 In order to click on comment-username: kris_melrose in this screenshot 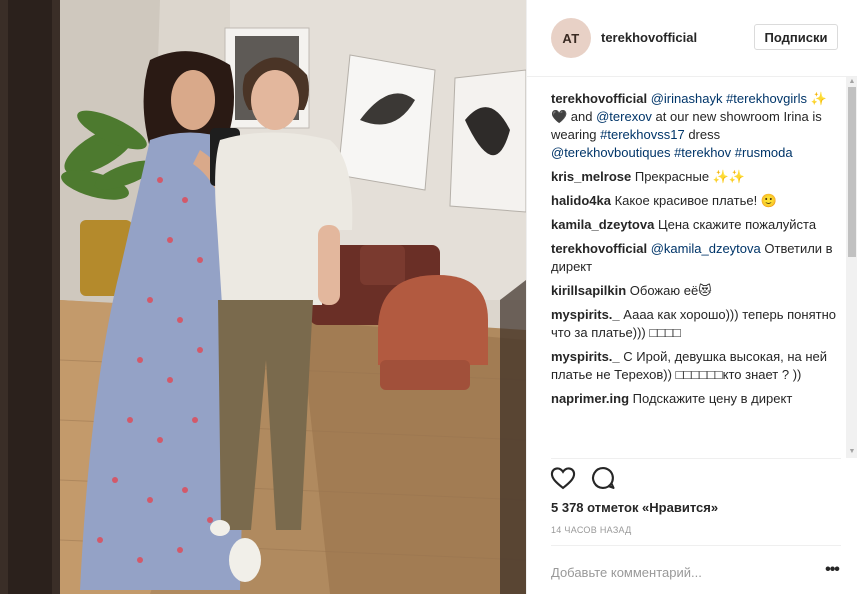, I will do `click(591, 176)`.